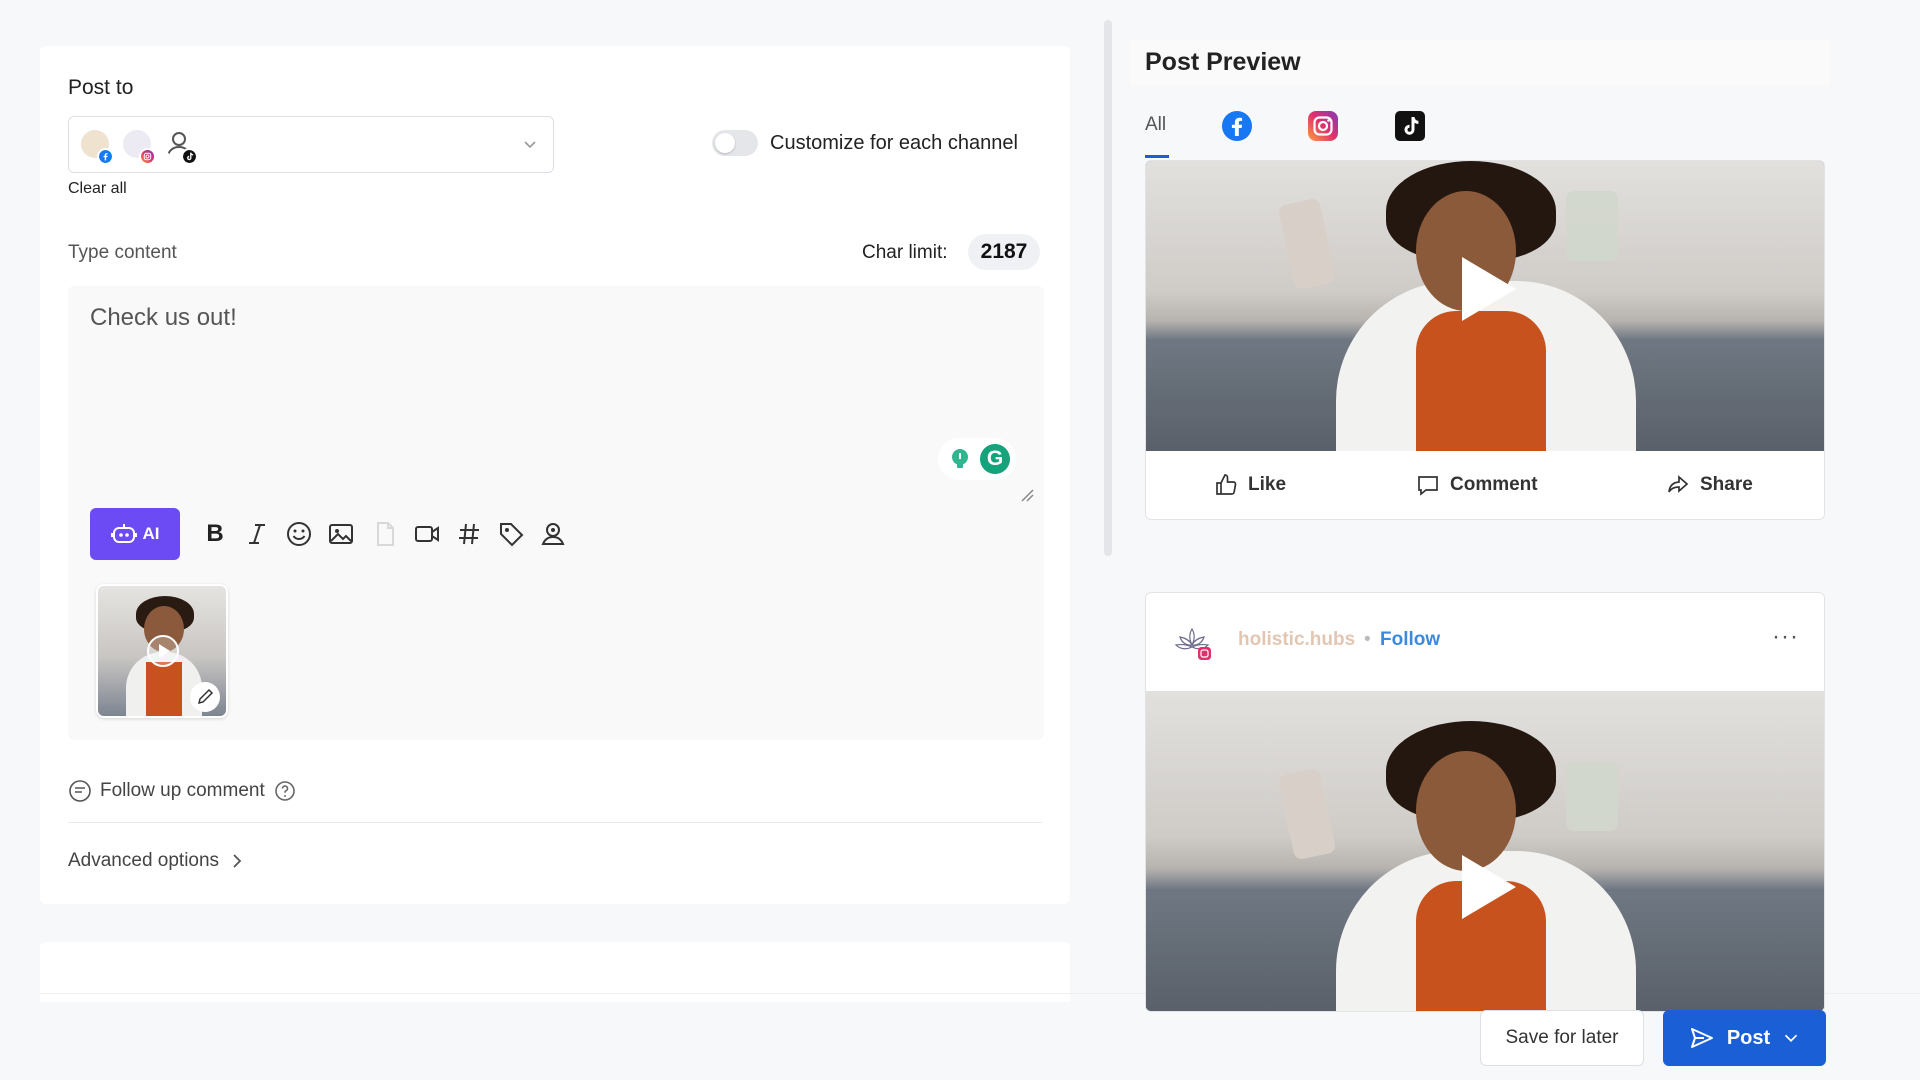 The image size is (1920, 1080). I want to click on location-user-icon, so click(553, 534).